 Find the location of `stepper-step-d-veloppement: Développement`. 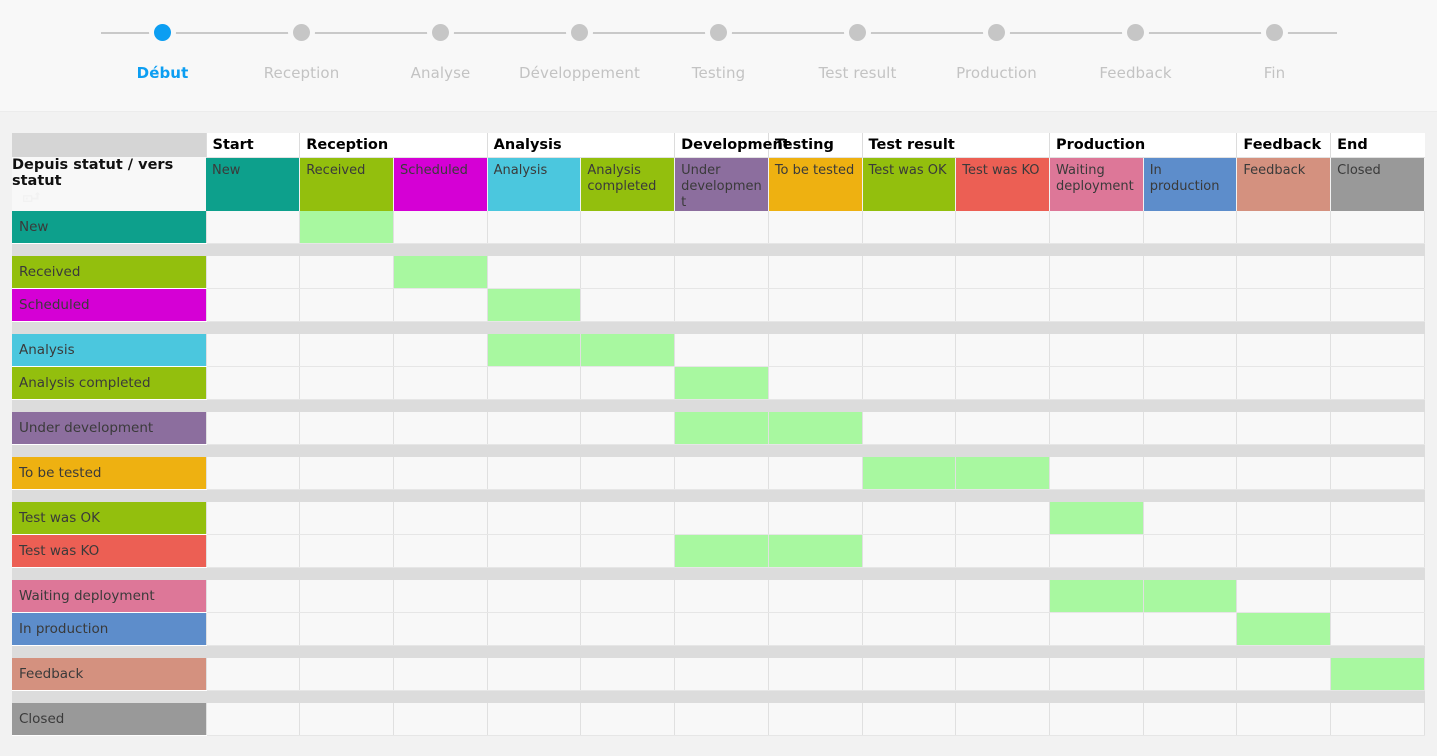

stepper-step-d-veloppement: Développement is located at coordinates (580, 56).